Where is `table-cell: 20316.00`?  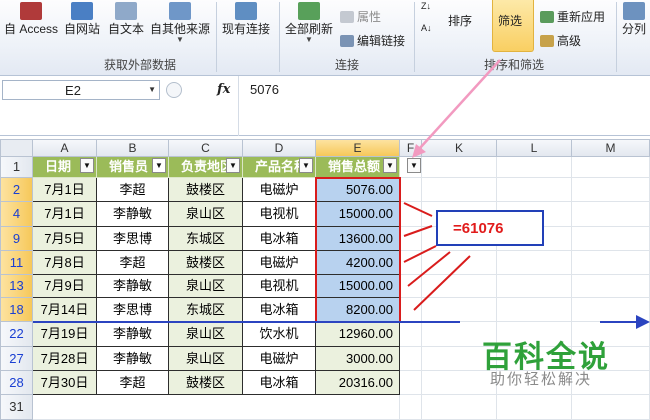
table-cell: 20316.00 is located at coordinates (358, 383).